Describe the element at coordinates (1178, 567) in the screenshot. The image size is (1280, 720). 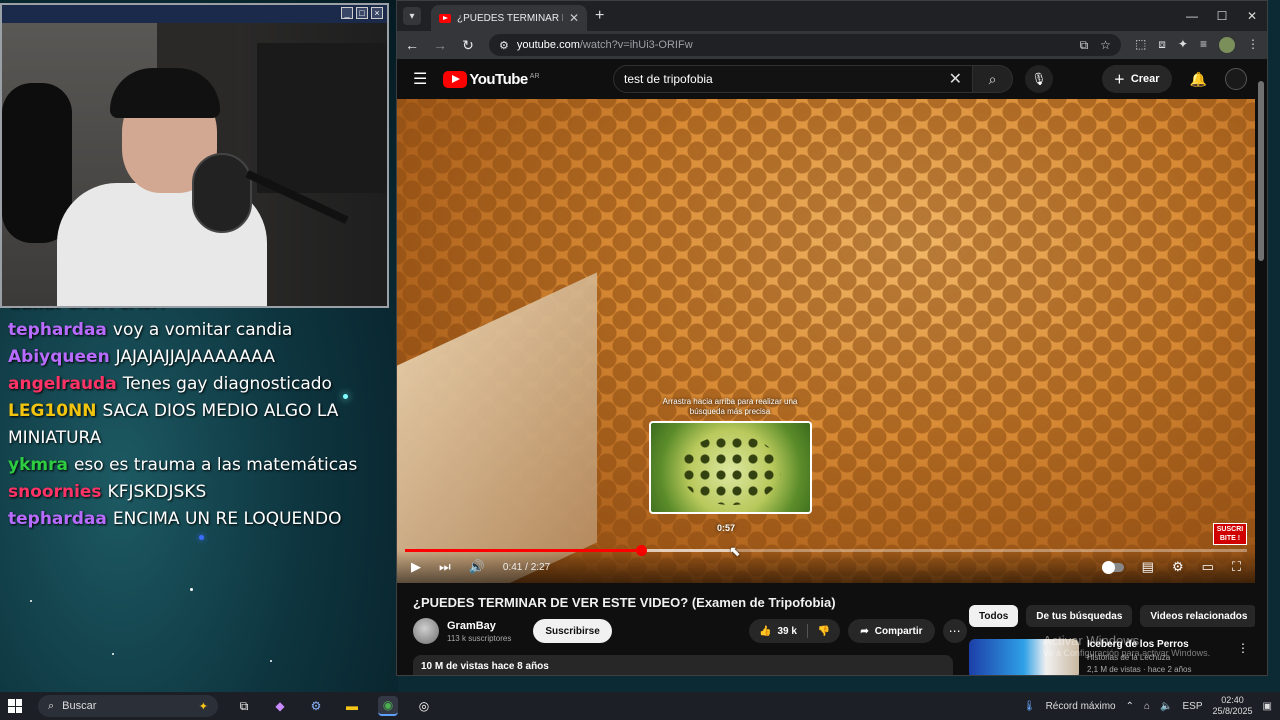
I see `settings-gear-icon: ⚙` at that location.